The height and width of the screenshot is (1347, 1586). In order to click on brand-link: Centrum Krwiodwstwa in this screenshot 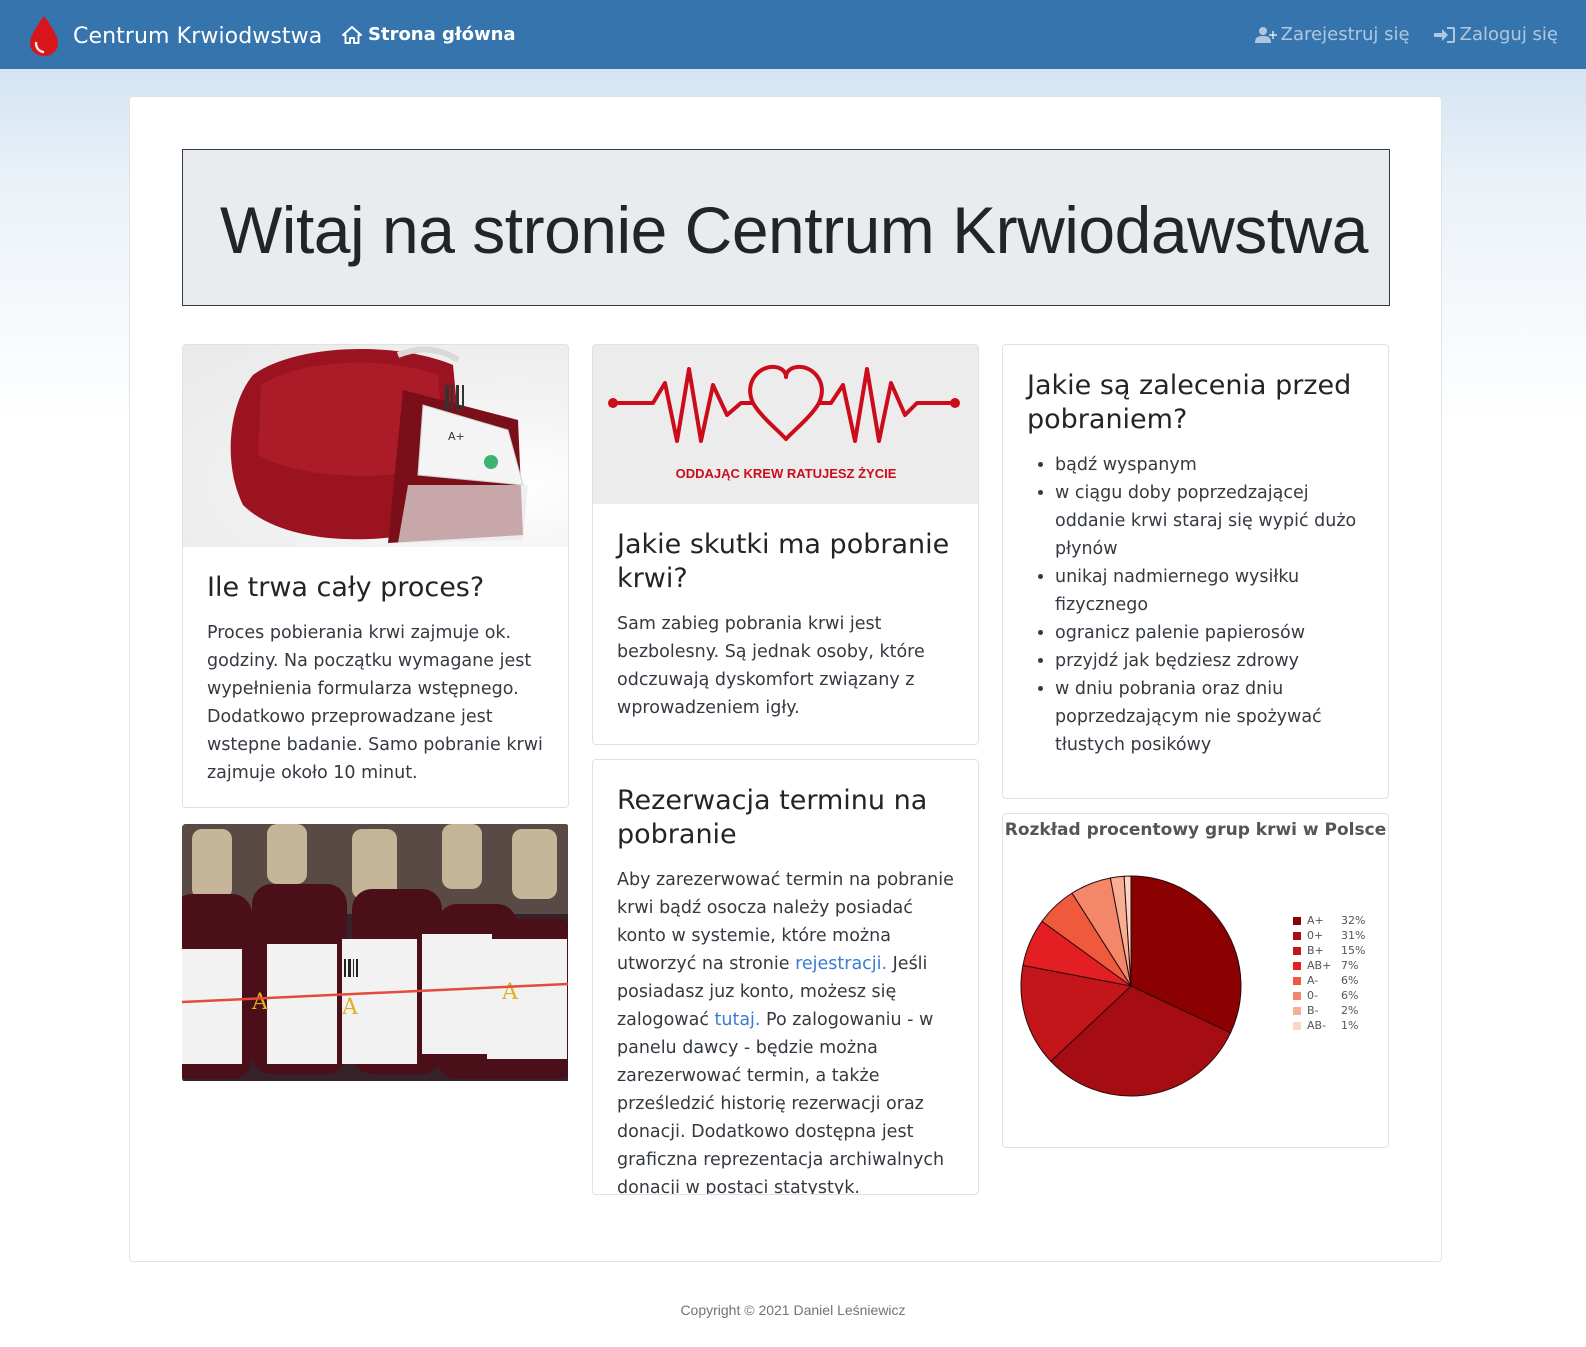, I will do `click(174, 36)`.